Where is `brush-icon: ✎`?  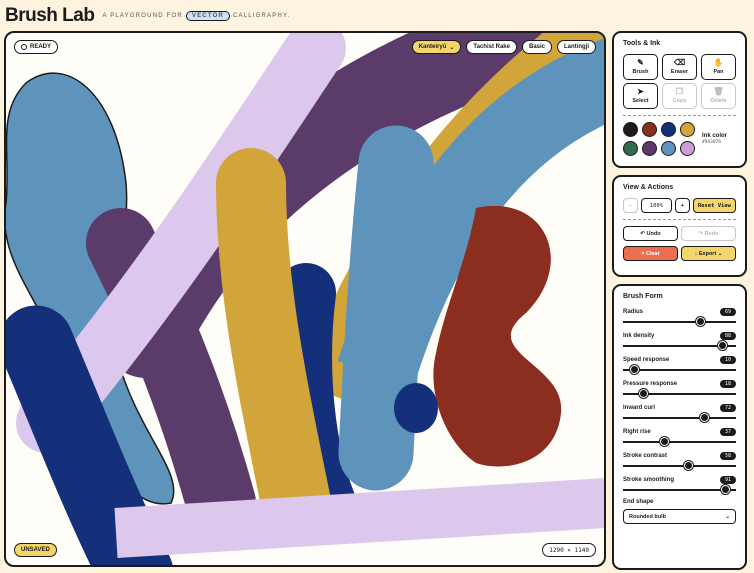 brush-icon: ✎ is located at coordinates (640, 62).